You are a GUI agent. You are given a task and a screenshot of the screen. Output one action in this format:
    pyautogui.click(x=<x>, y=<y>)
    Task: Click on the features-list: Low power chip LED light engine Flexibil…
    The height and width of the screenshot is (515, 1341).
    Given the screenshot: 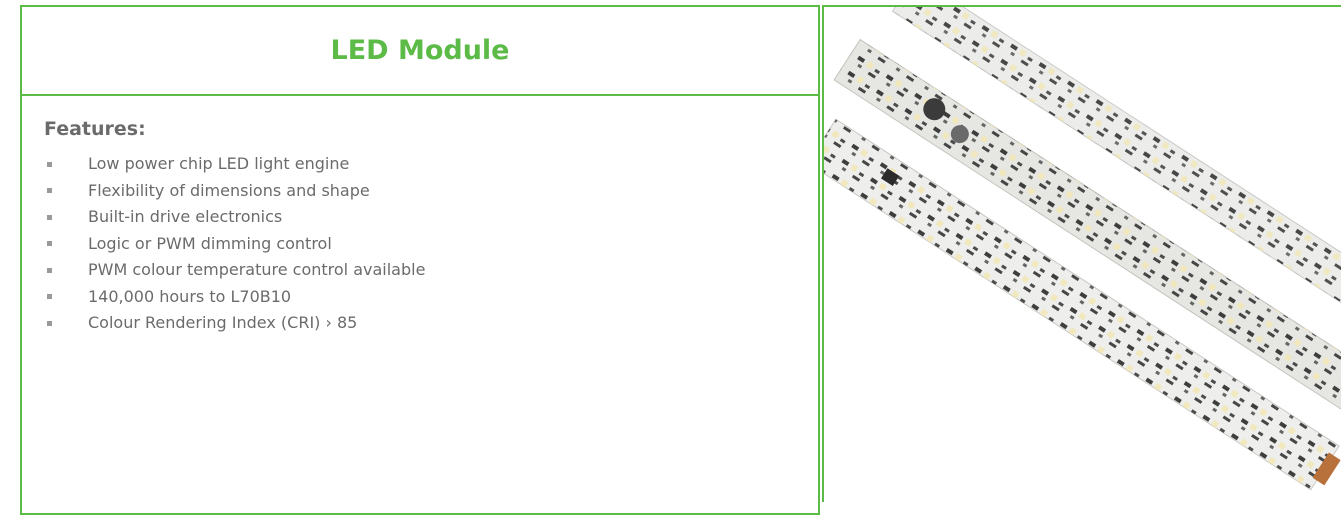 What is the action you would take?
    pyautogui.click(x=234, y=244)
    